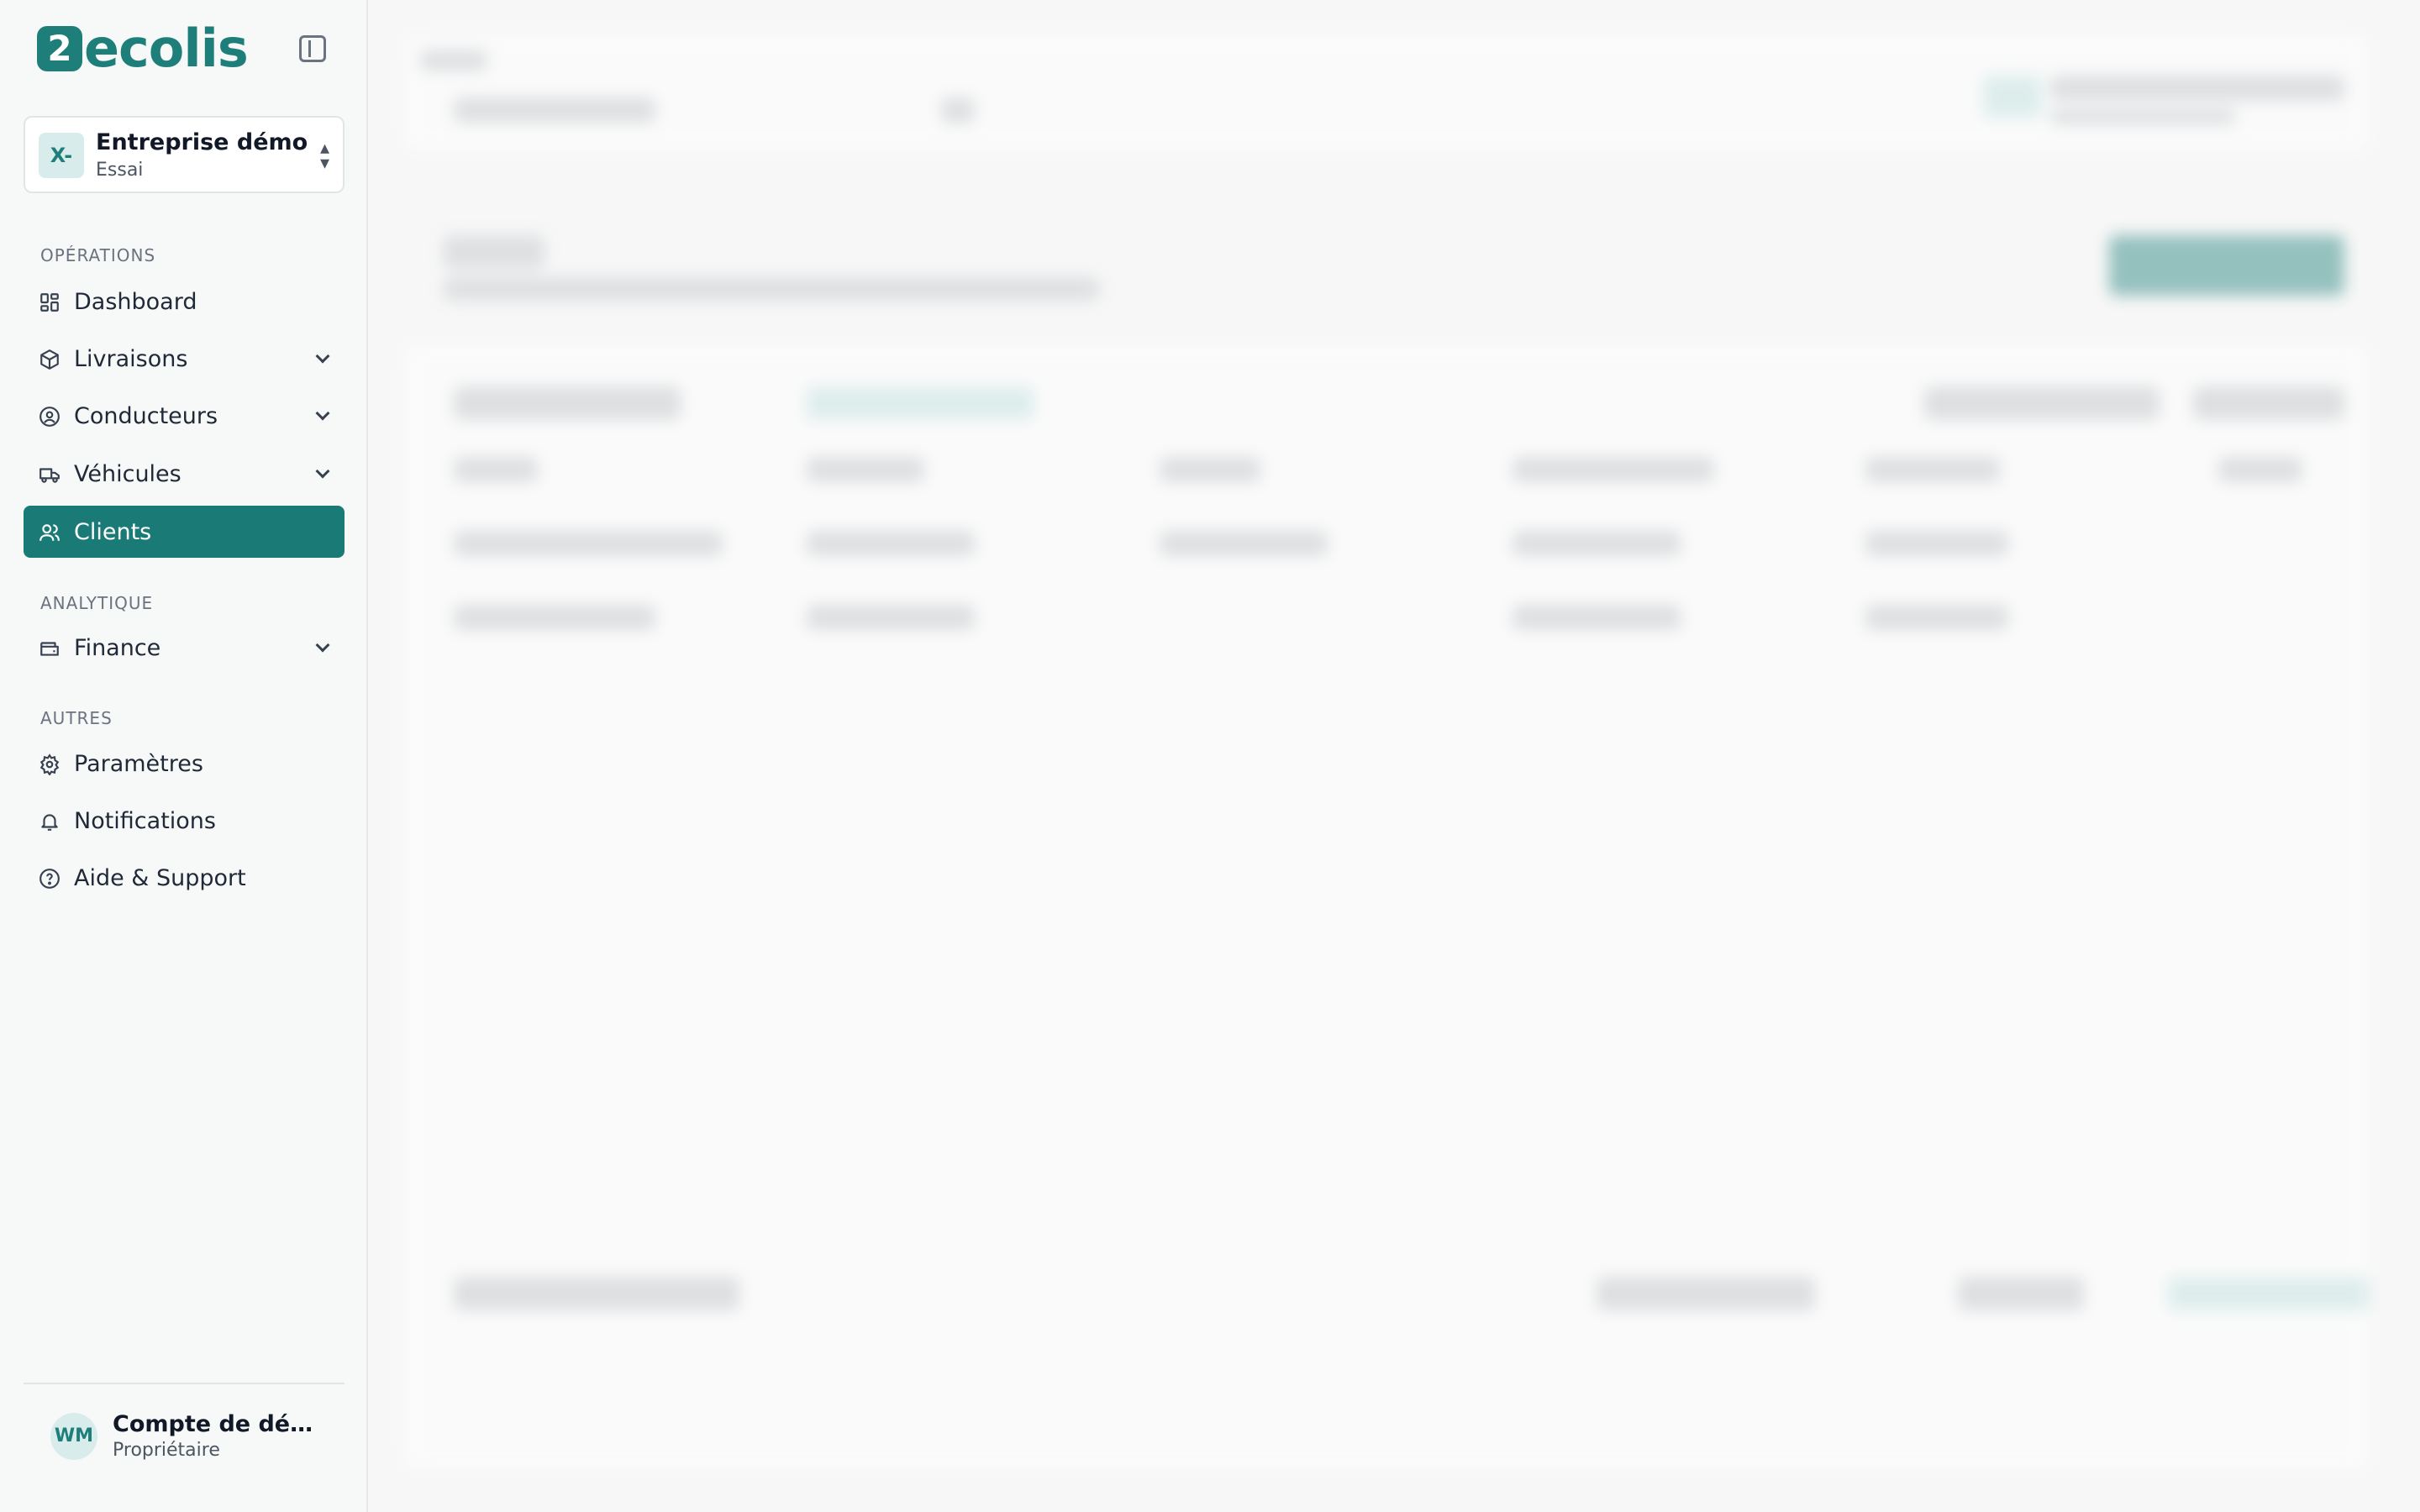 Image resolution: width=2420 pixels, height=1512 pixels. What do you see at coordinates (50, 302) in the screenshot?
I see `dashboard-icon` at bounding box center [50, 302].